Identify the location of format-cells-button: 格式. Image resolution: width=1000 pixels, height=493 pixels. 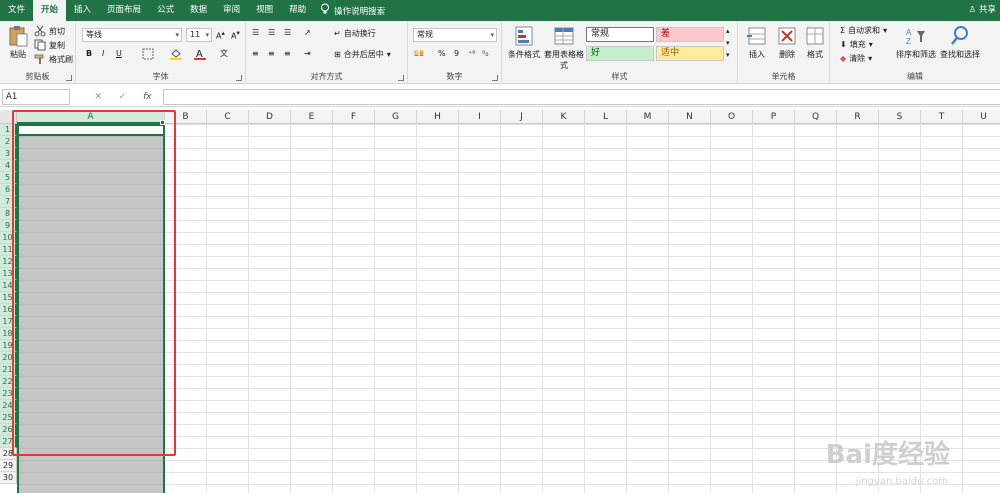
(815, 42).